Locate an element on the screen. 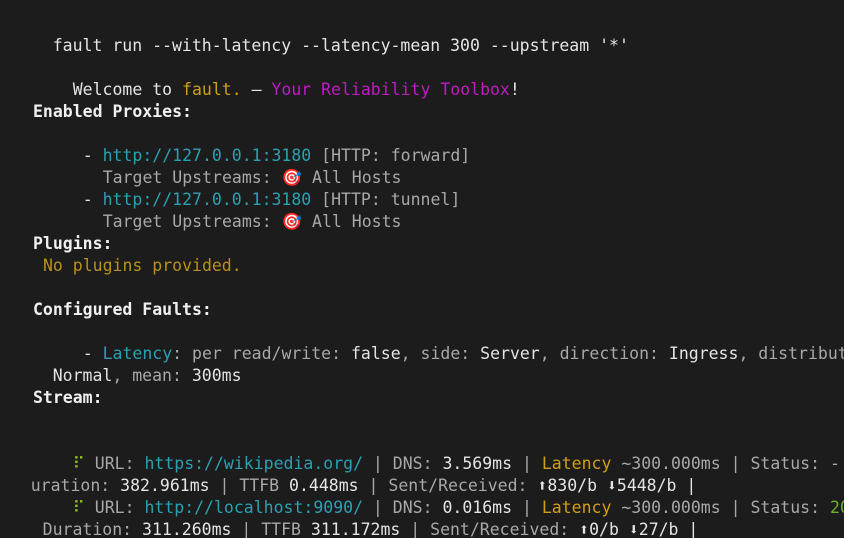 Image resolution: width=844 pixels, height=538 pixels. status-value: 200 is located at coordinates (836, 507).